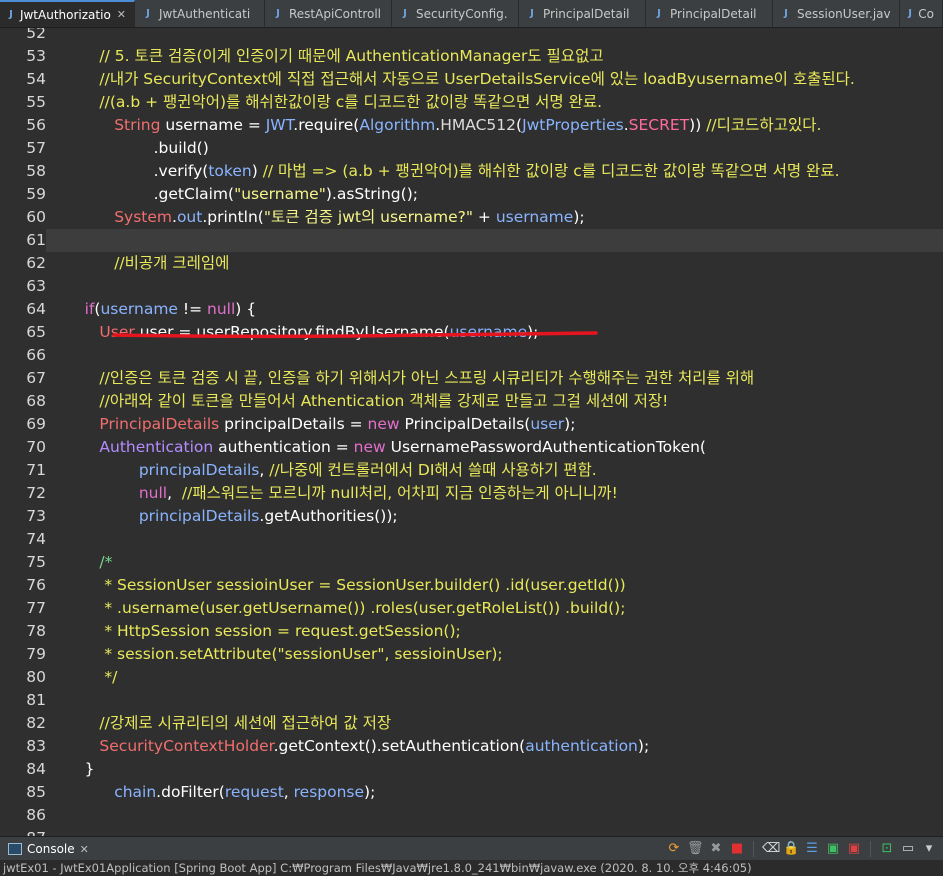 Image resolution: width=943 pixels, height=876 pixels. What do you see at coordinates (160, 470) in the screenshot?
I see `code-token: principalDetails` at bounding box center [160, 470].